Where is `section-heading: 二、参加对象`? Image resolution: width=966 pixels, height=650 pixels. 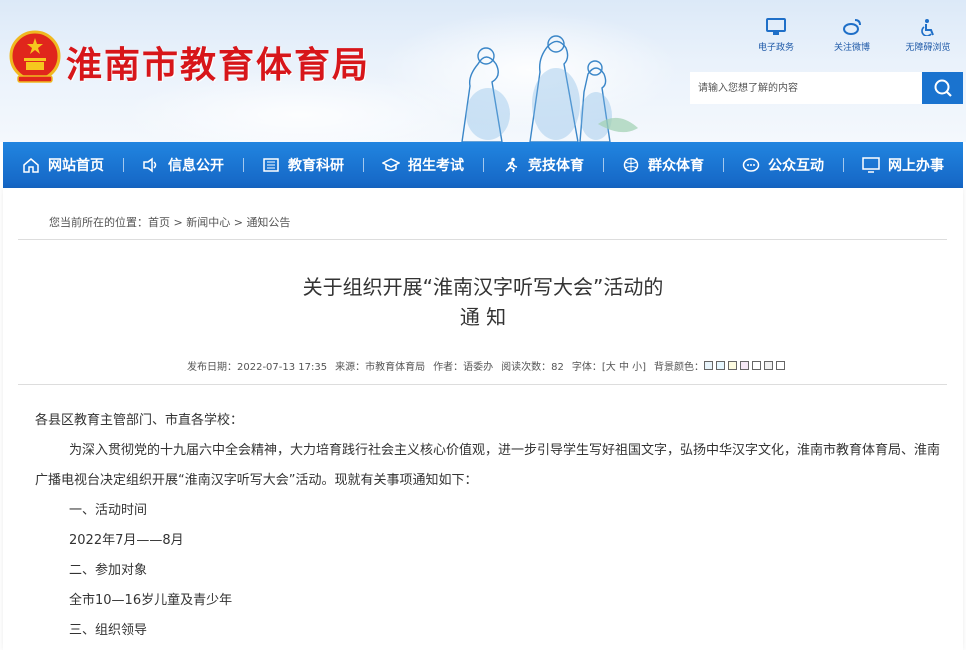
section-heading: 二、参加对象 is located at coordinates (108, 570).